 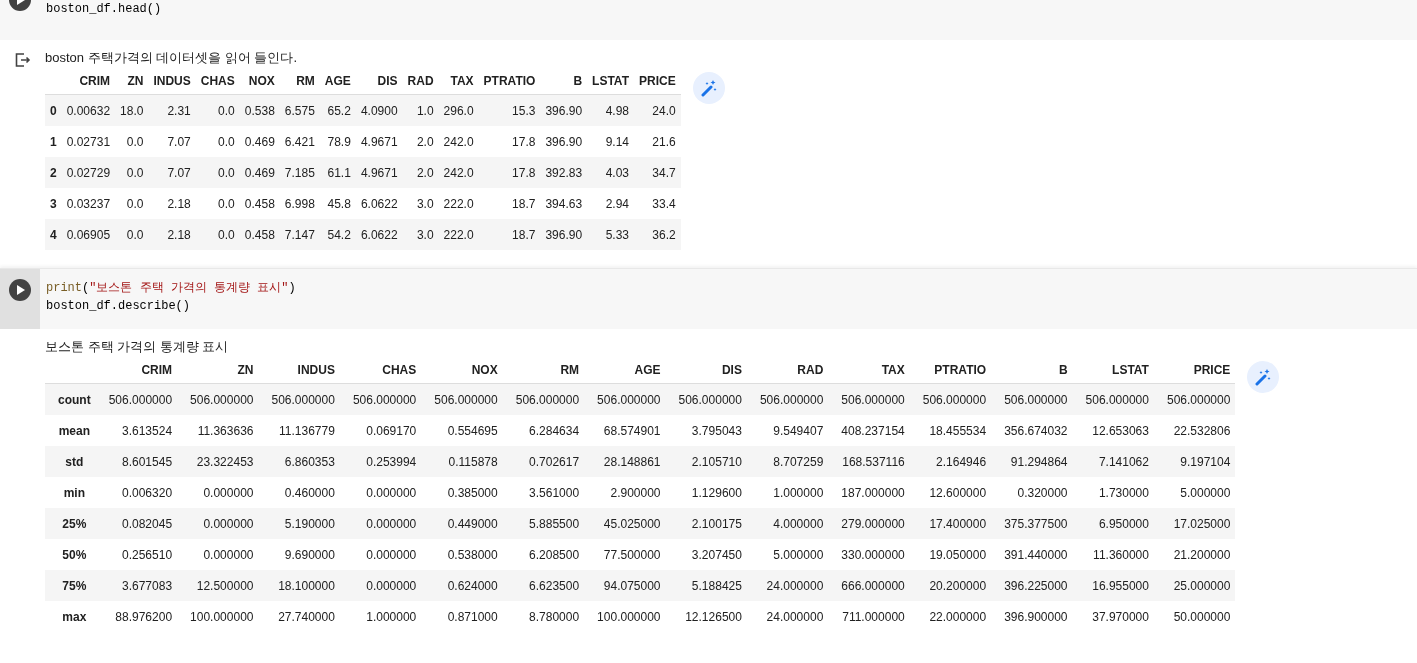 What do you see at coordinates (88, 172) in the screenshot?
I see `table-cell: 0.02729` at bounding box center [88, 172].